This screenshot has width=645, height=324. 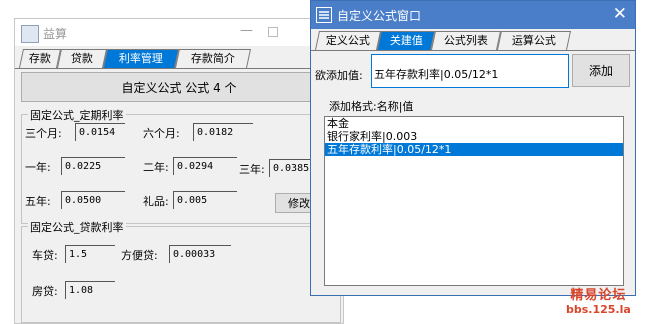 I want to click on field-label-6m: 六个月:, so click(x=161, y=133).